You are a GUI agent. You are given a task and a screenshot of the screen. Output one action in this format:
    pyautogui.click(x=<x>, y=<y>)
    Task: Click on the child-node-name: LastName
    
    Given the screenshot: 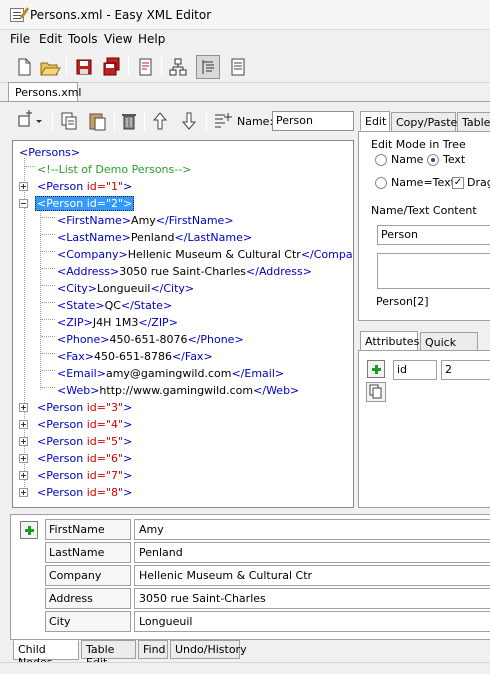 What is the action you would take?
    pyautogui.click(x=88, y=552)
    